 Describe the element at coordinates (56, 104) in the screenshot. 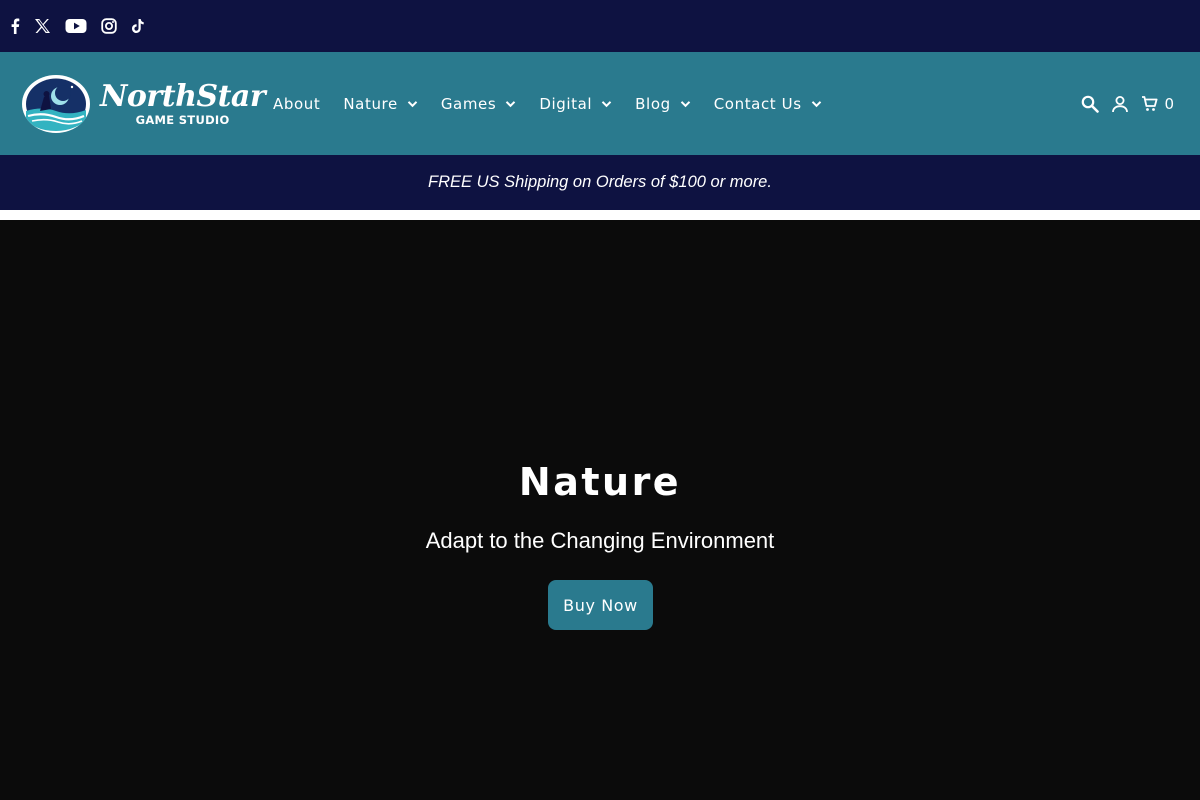

I see `logo-badge-icon` at that location.